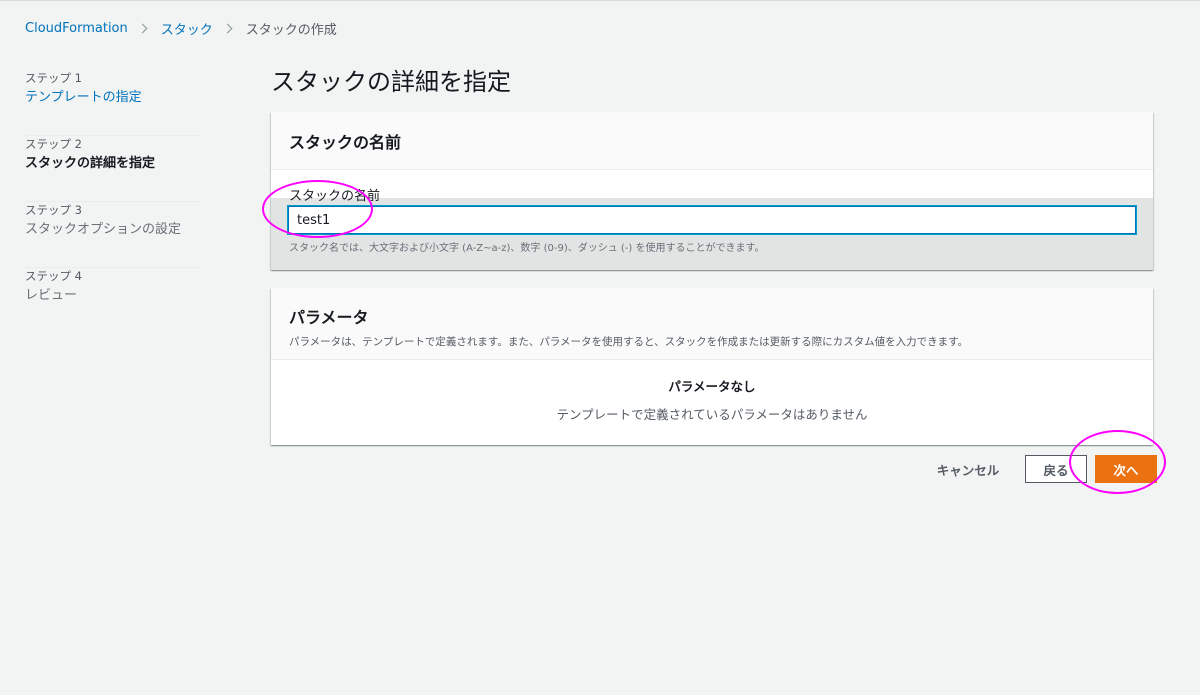 The height and width of the screenshot is (695, 1200). I want to click on wizard-step-3: ステップ 3 スタックオプションの設定, so click(112, 235).